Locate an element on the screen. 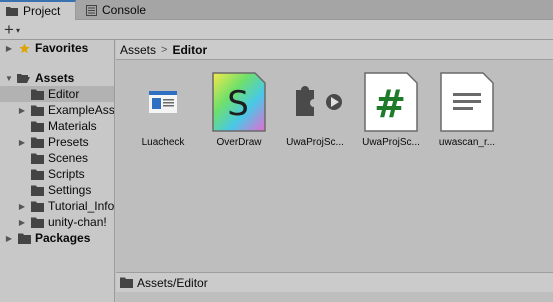 The height and width of the screenshot is (302, 553). tree-row-unity-chan: ▶ unity-chan! is located at coordinates (57, 222).